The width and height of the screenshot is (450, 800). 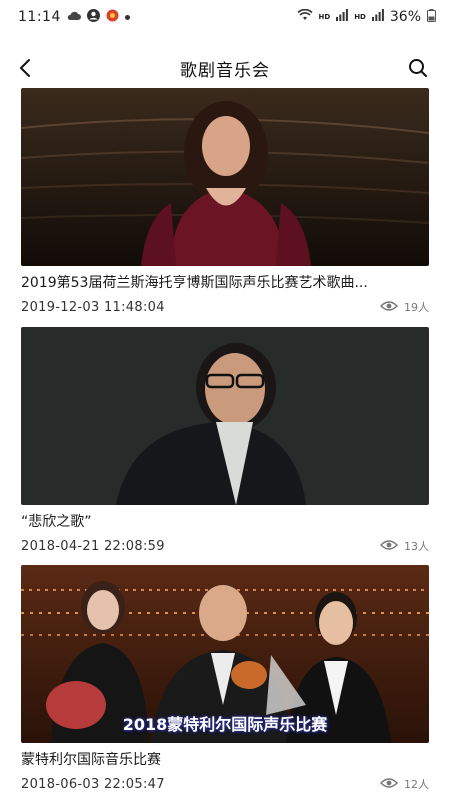 I want to click on top-bar: 歌剧音乐会, so click(x=225, y=68).